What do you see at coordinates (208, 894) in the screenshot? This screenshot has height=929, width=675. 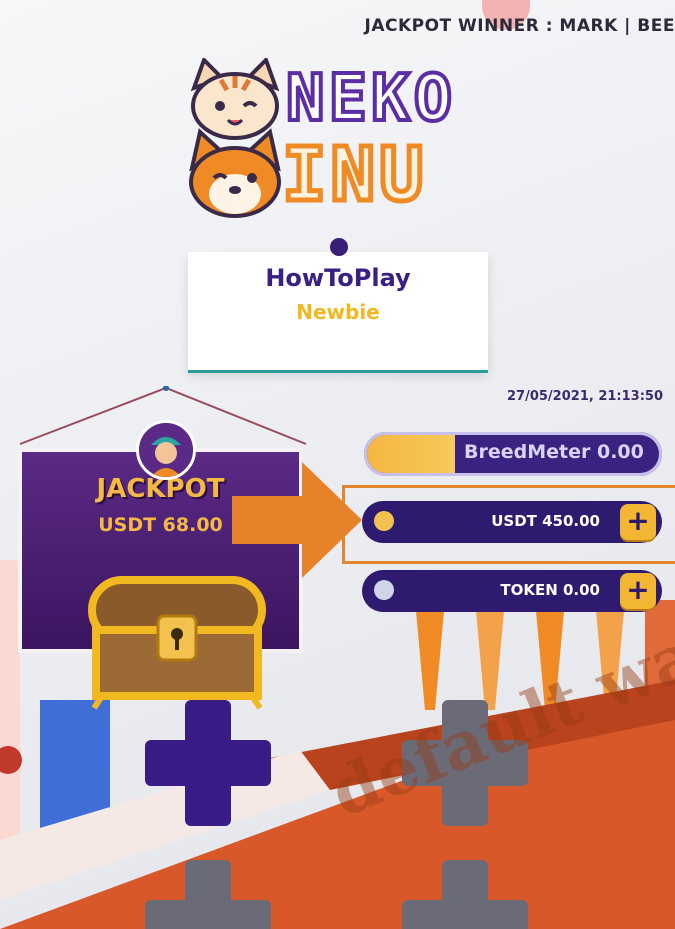 I see `grey-plus-icon-bottom-left` at bounding box center [208, 894].